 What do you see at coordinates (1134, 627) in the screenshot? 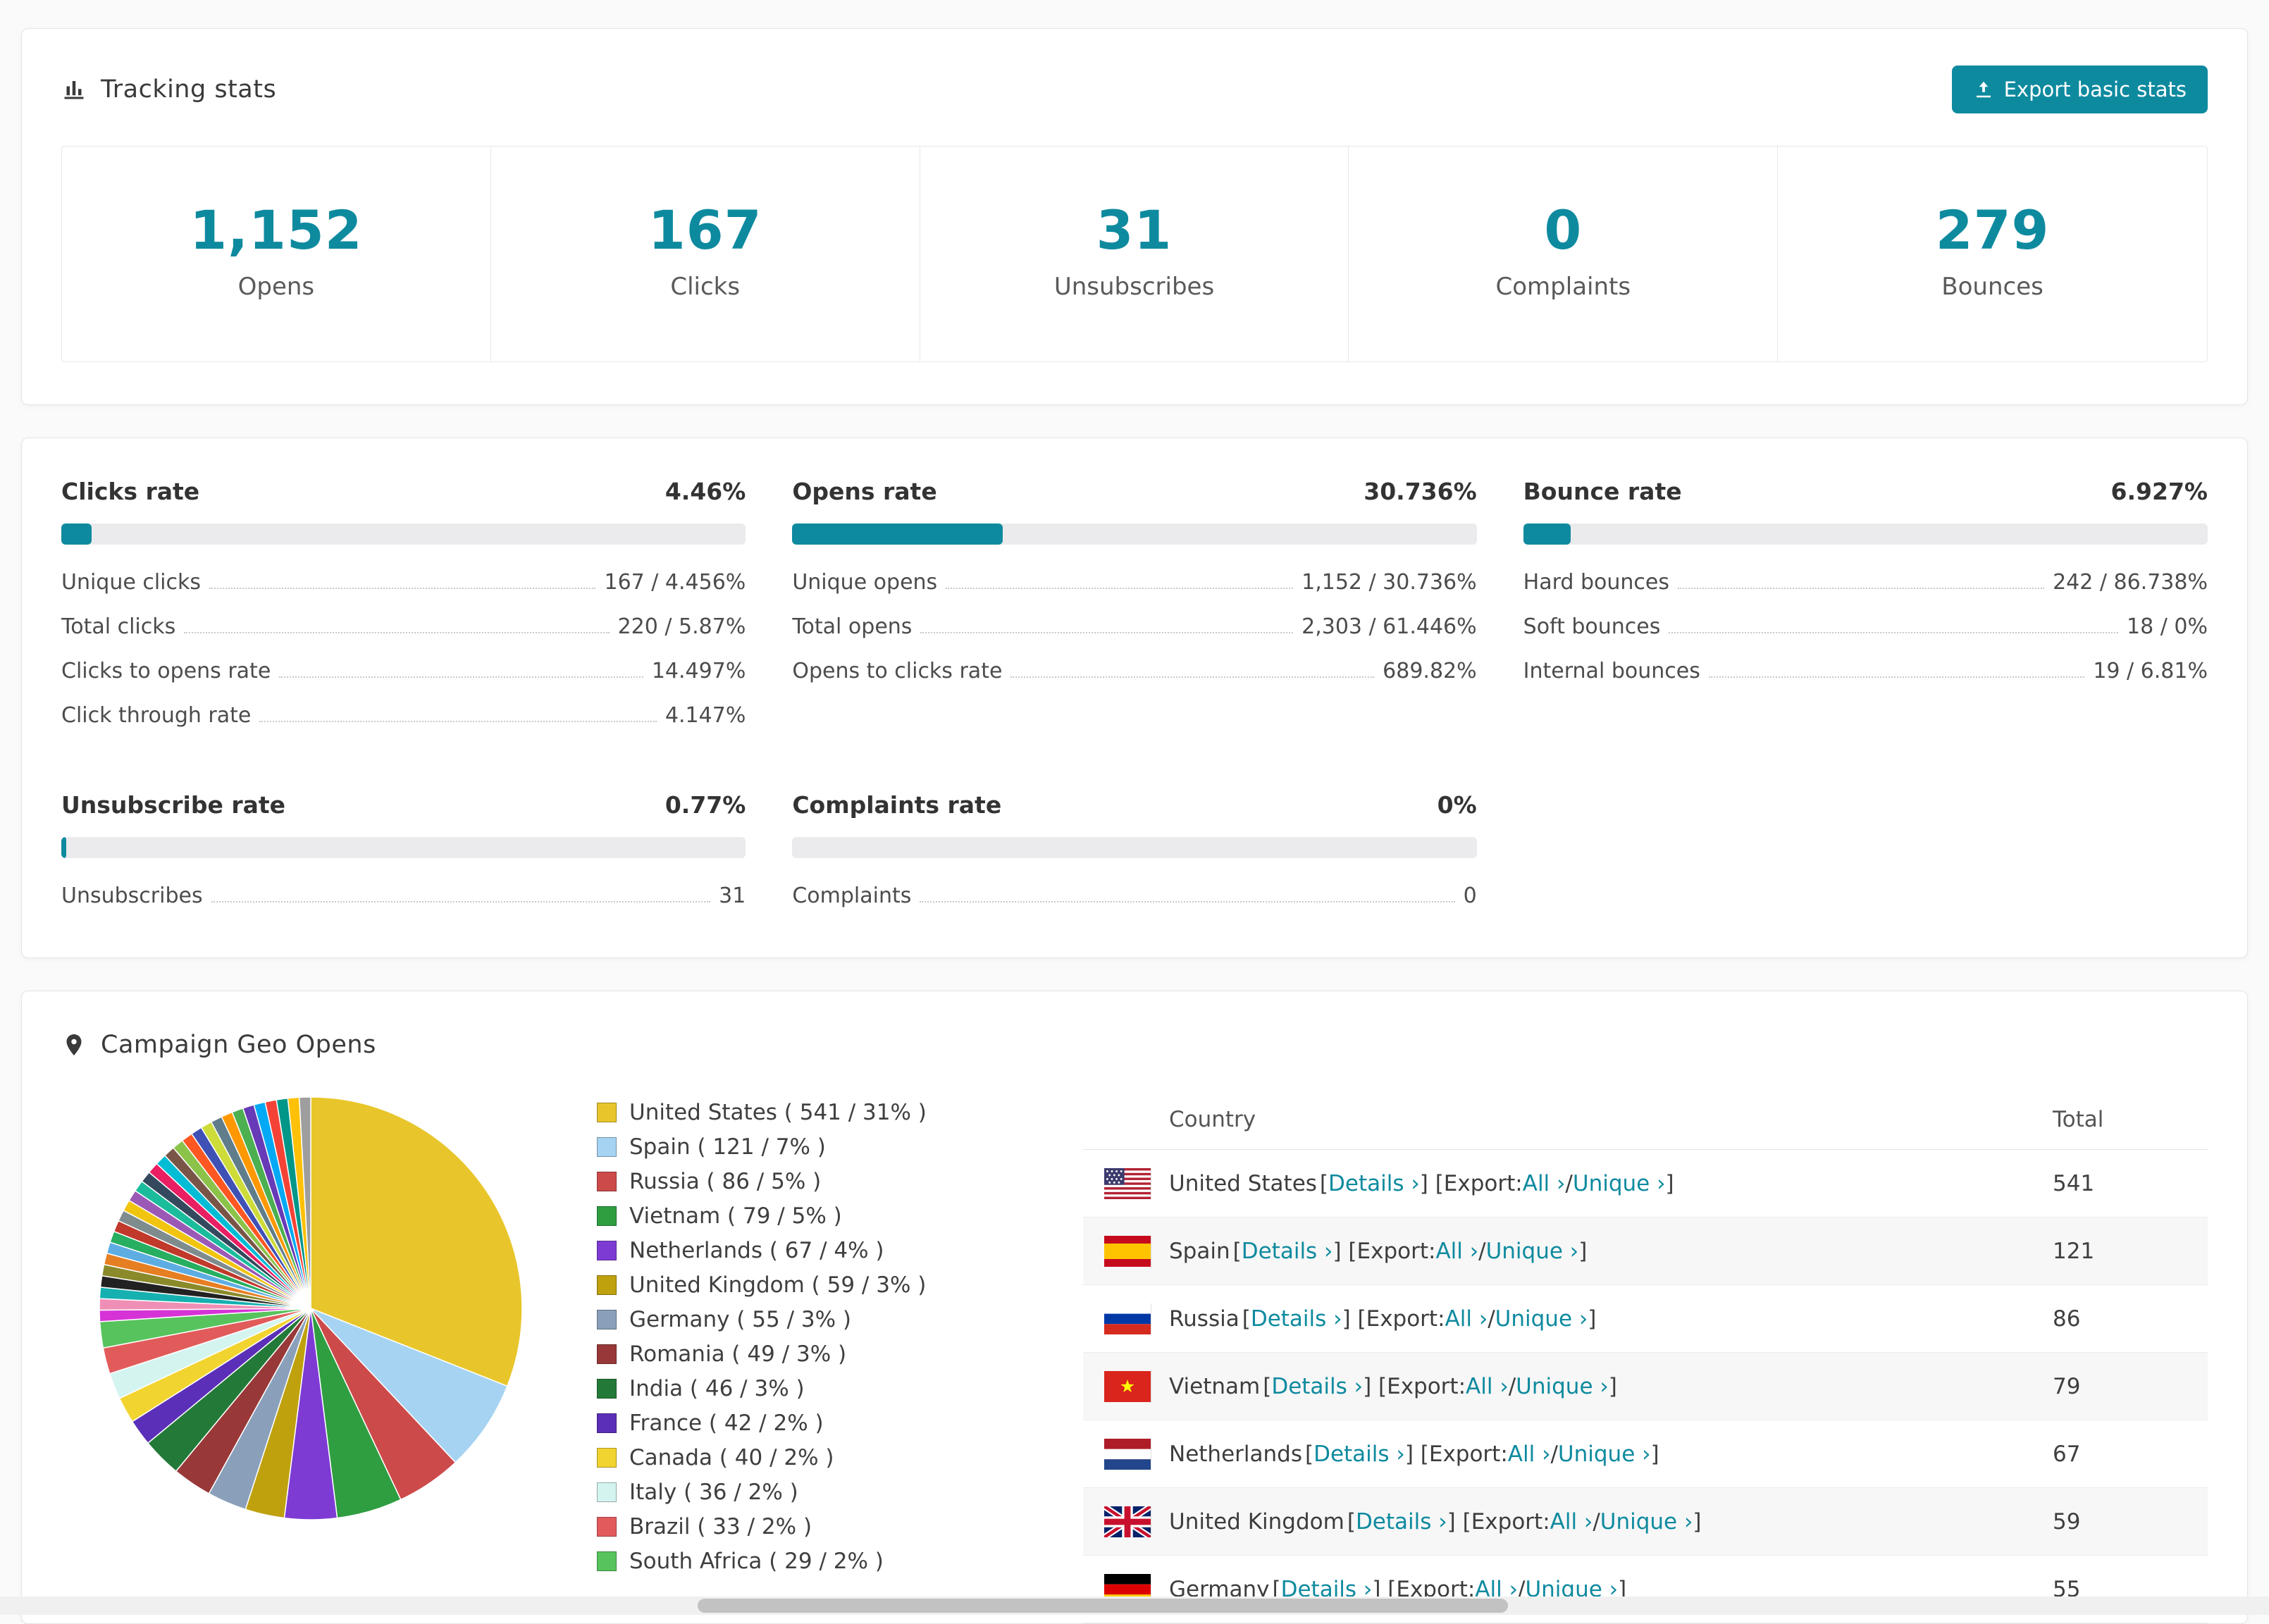
I see `metric-row: Total opens 2,303 / 61.446%` at bounding box center [1134, 627].